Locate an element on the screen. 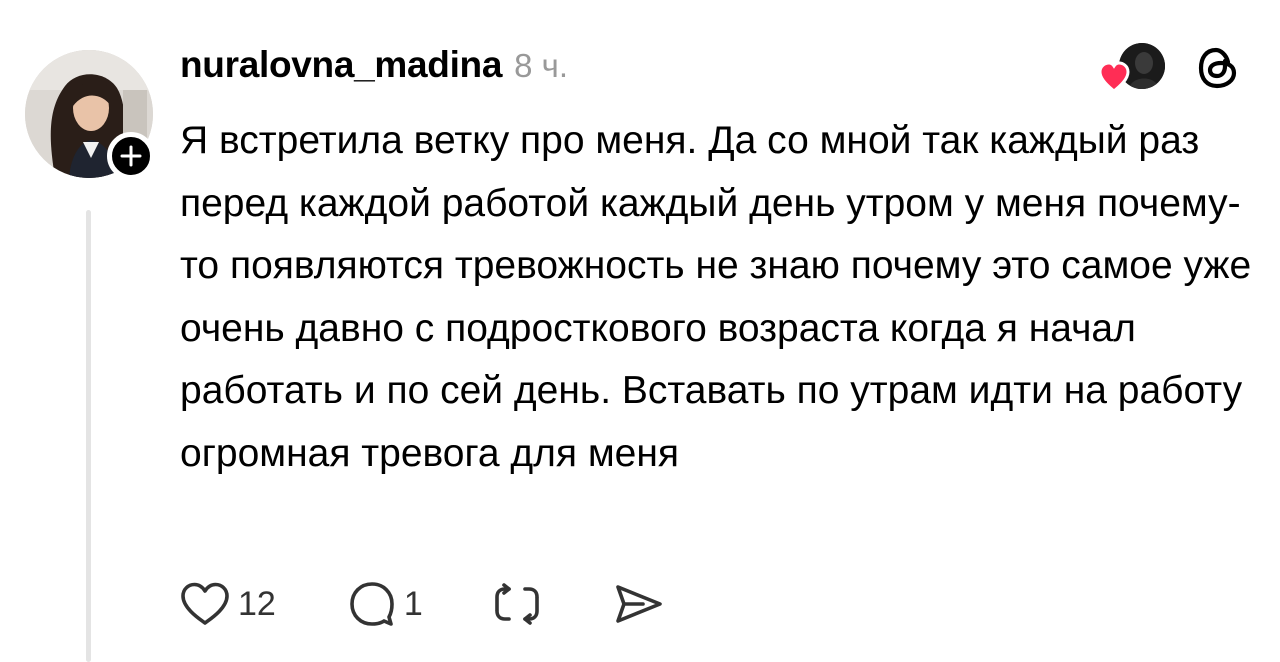 This screenshot has height=662, width=1280. plus-icon is located at coordinates (131, 156).